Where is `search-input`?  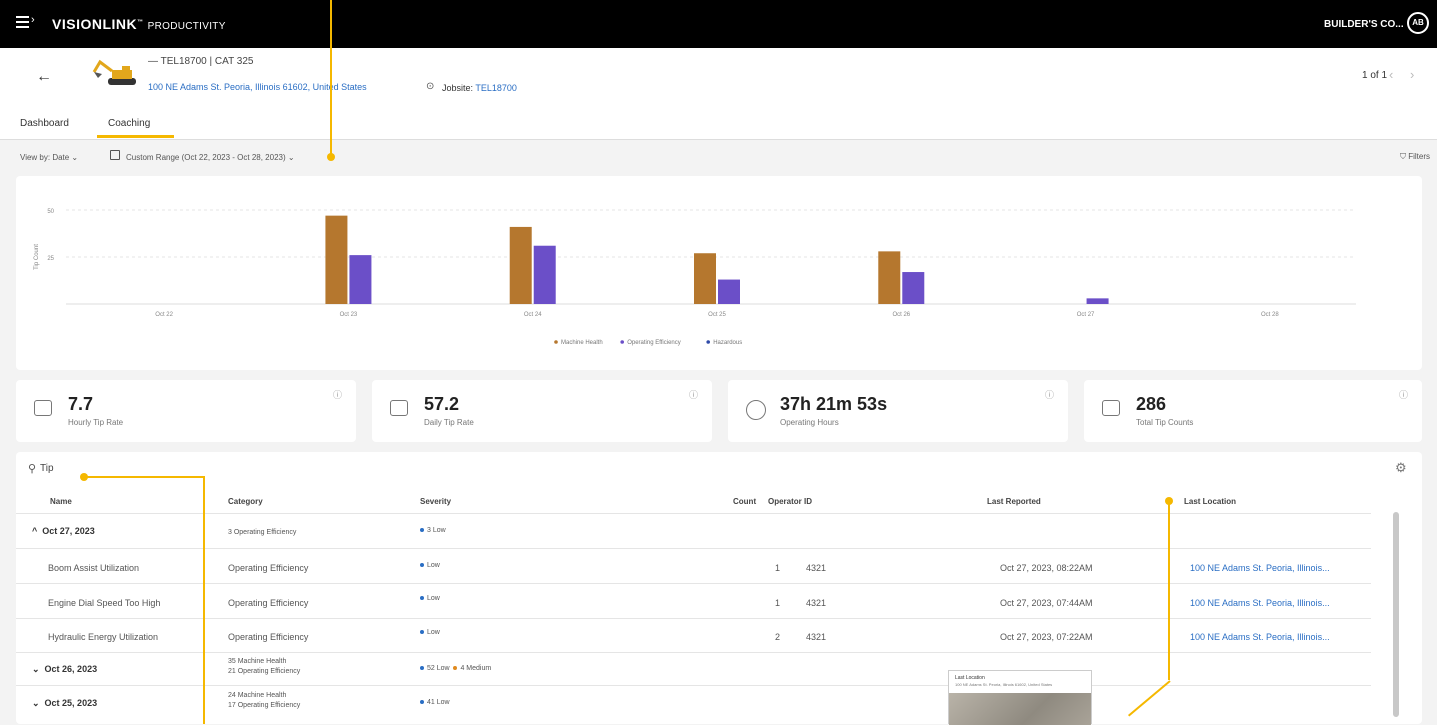 search-input is located at coordinates (70, 468).